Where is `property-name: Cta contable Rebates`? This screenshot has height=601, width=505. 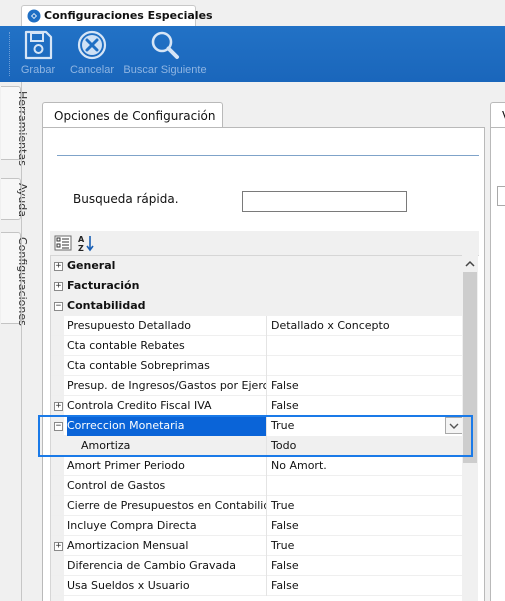 property-name: Cta contable Rebates is located at coordinates (126, 345).